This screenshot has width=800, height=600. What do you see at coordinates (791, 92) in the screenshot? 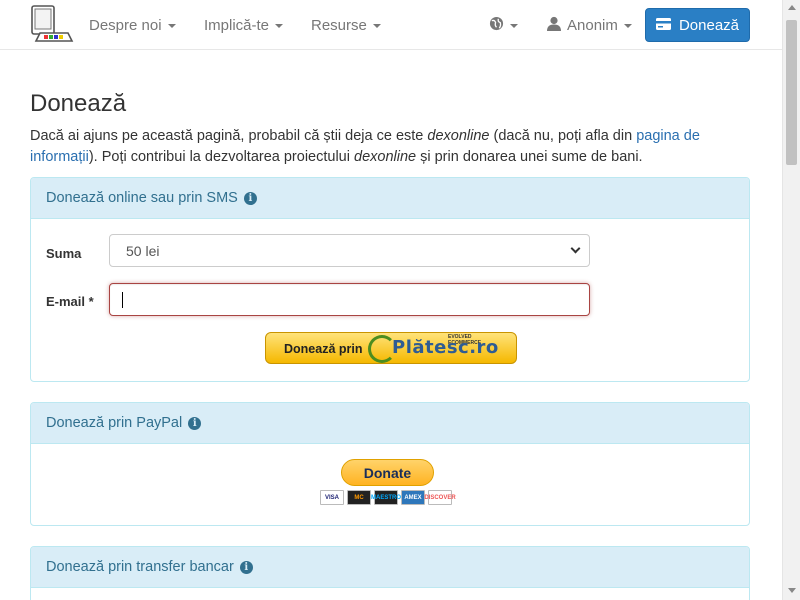
I see `scroll-thumb` at bounding box center [791, 92].